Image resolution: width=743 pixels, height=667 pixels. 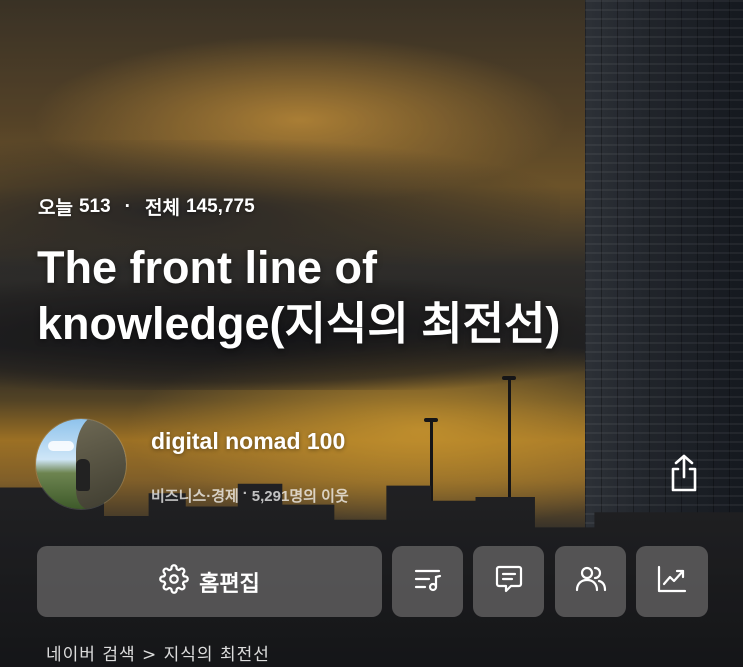 I want to click on total-count: 145,775, so click(x=220, y=206).